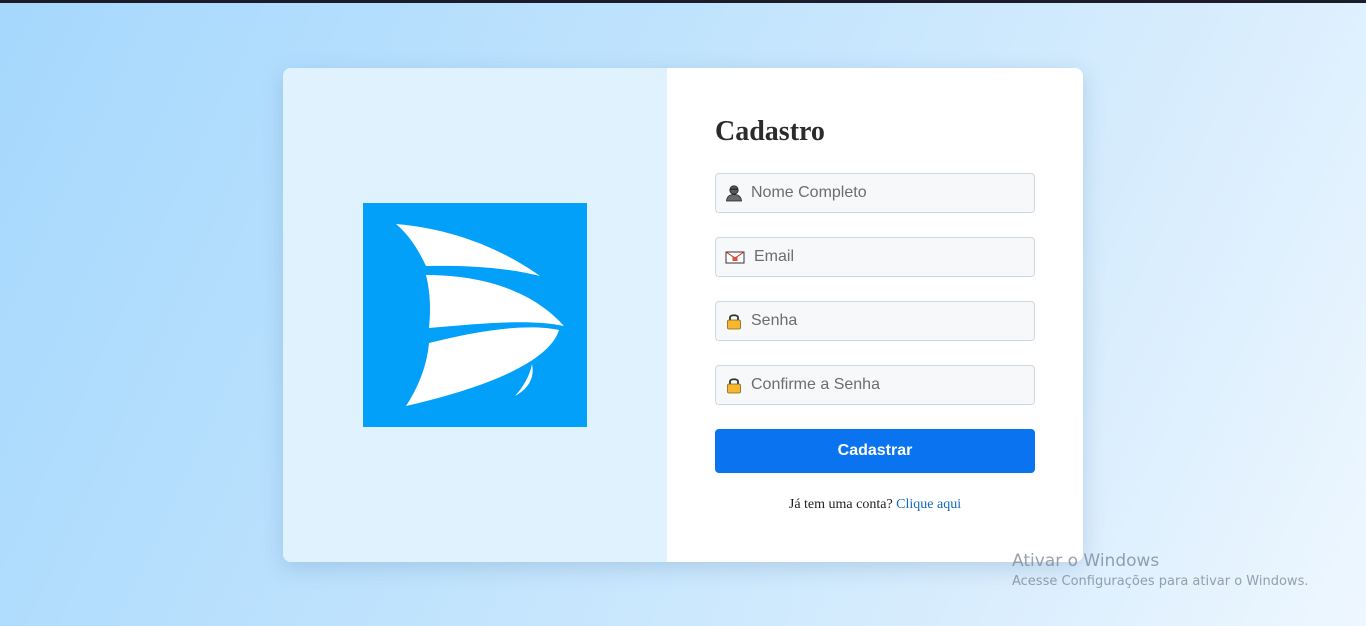  Describe the element at coordinates (735, 257) in the screenshot. I see `envelope-icon` at that location.